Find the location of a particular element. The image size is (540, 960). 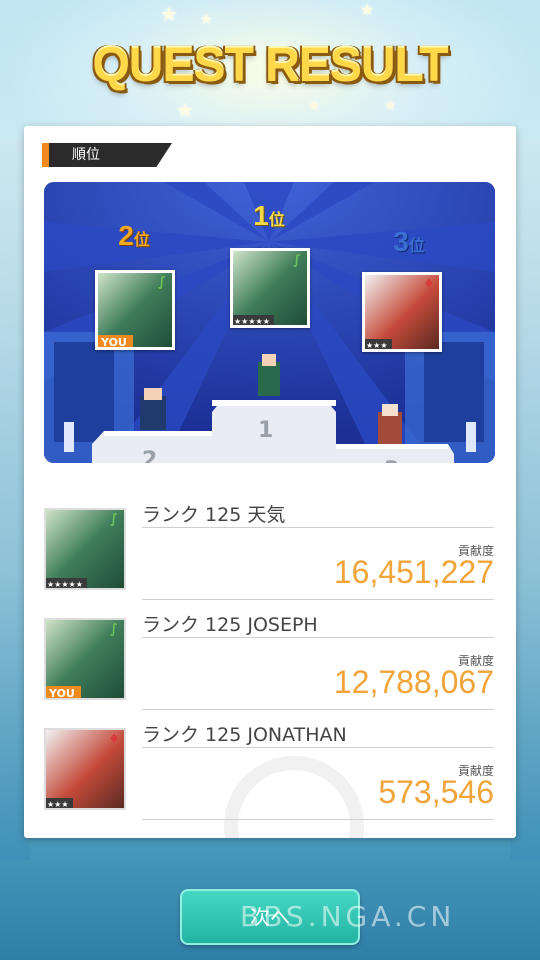

rank-2-badge: 2位 is located at coordinates (134, 236).